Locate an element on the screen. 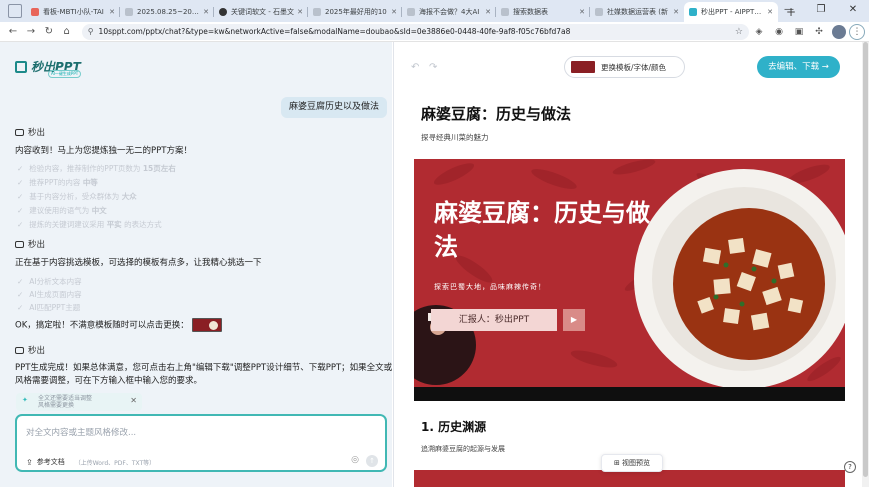 This screenshot has width=869, height=487. progress-step: ✓ 检验内容，推荐制作的PPT页数为 15页左右 is located at coordinates (96, 168).